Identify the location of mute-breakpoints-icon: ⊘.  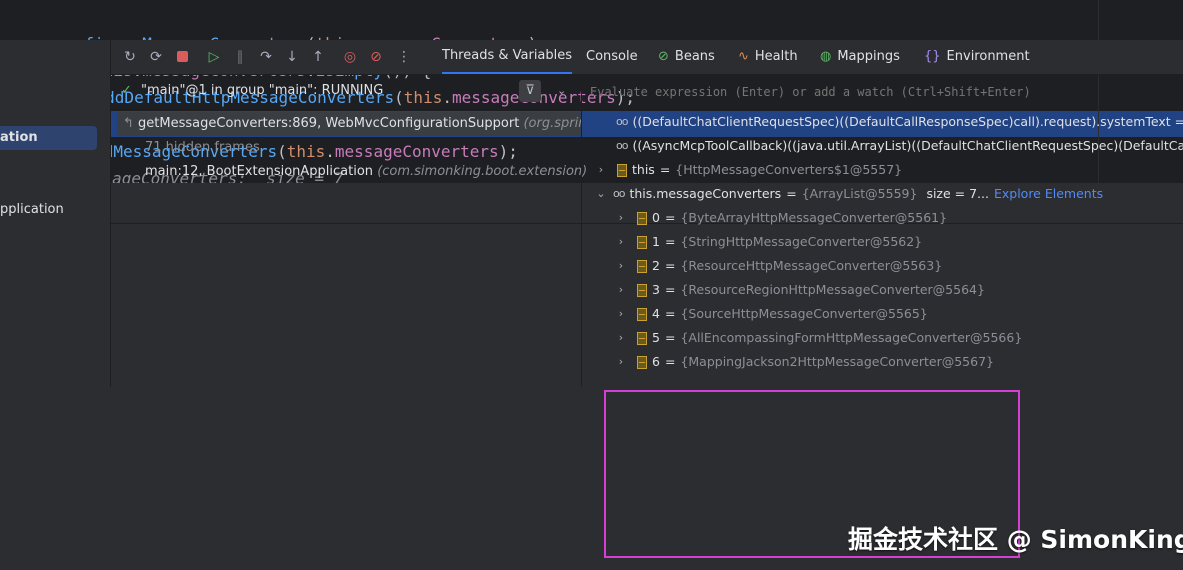
(376, 57).